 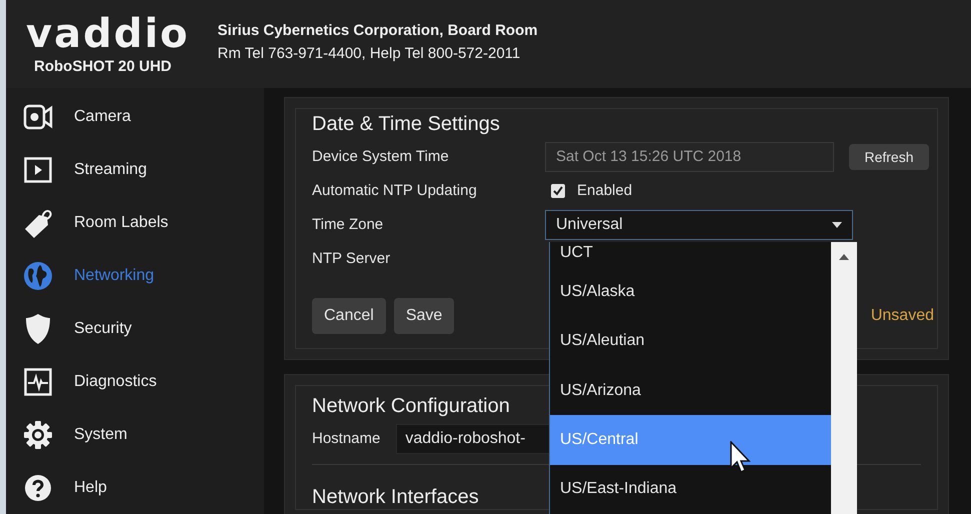 What do you see at coordinates (135, 381) in the screenshot?
I see `sidebar-item: Diagnostics` at bounding box center [135, 381].